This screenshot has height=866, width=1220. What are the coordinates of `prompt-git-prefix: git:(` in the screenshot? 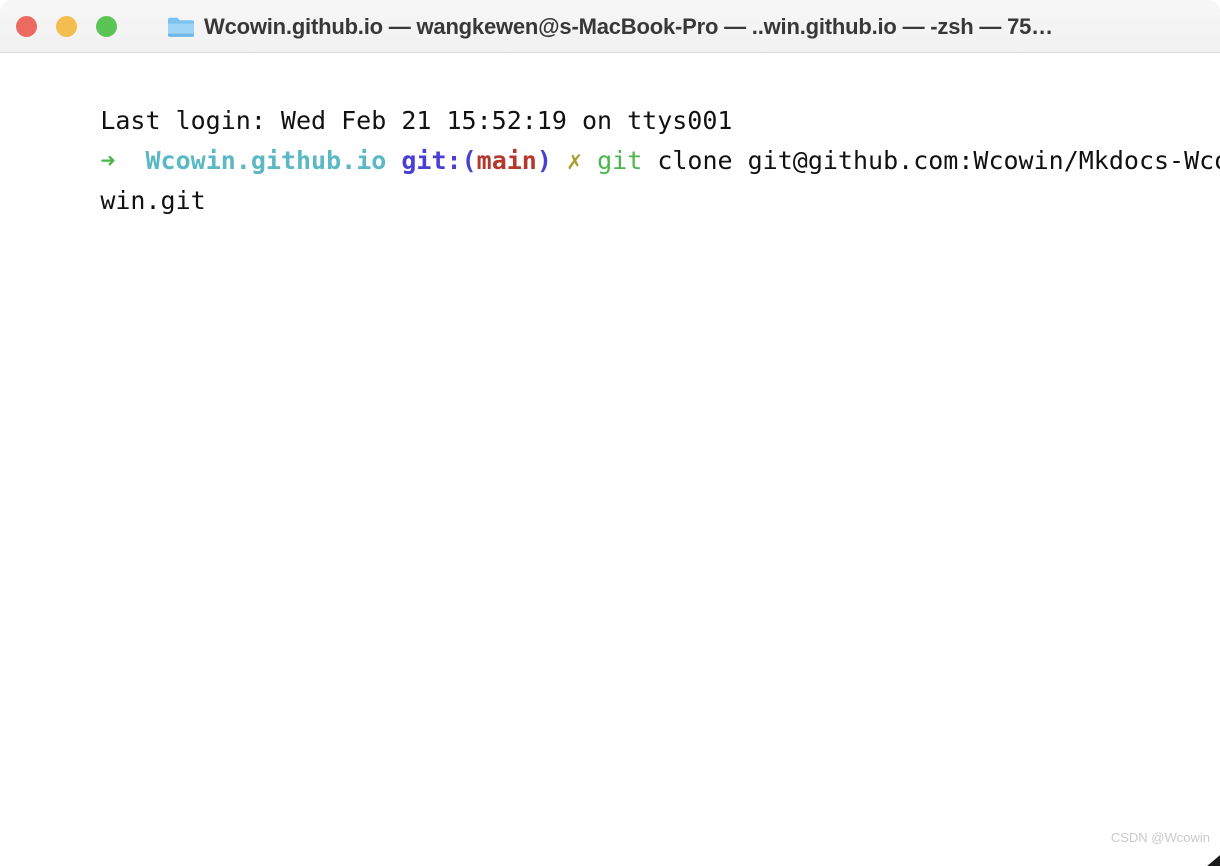 It's located at (439, 160).